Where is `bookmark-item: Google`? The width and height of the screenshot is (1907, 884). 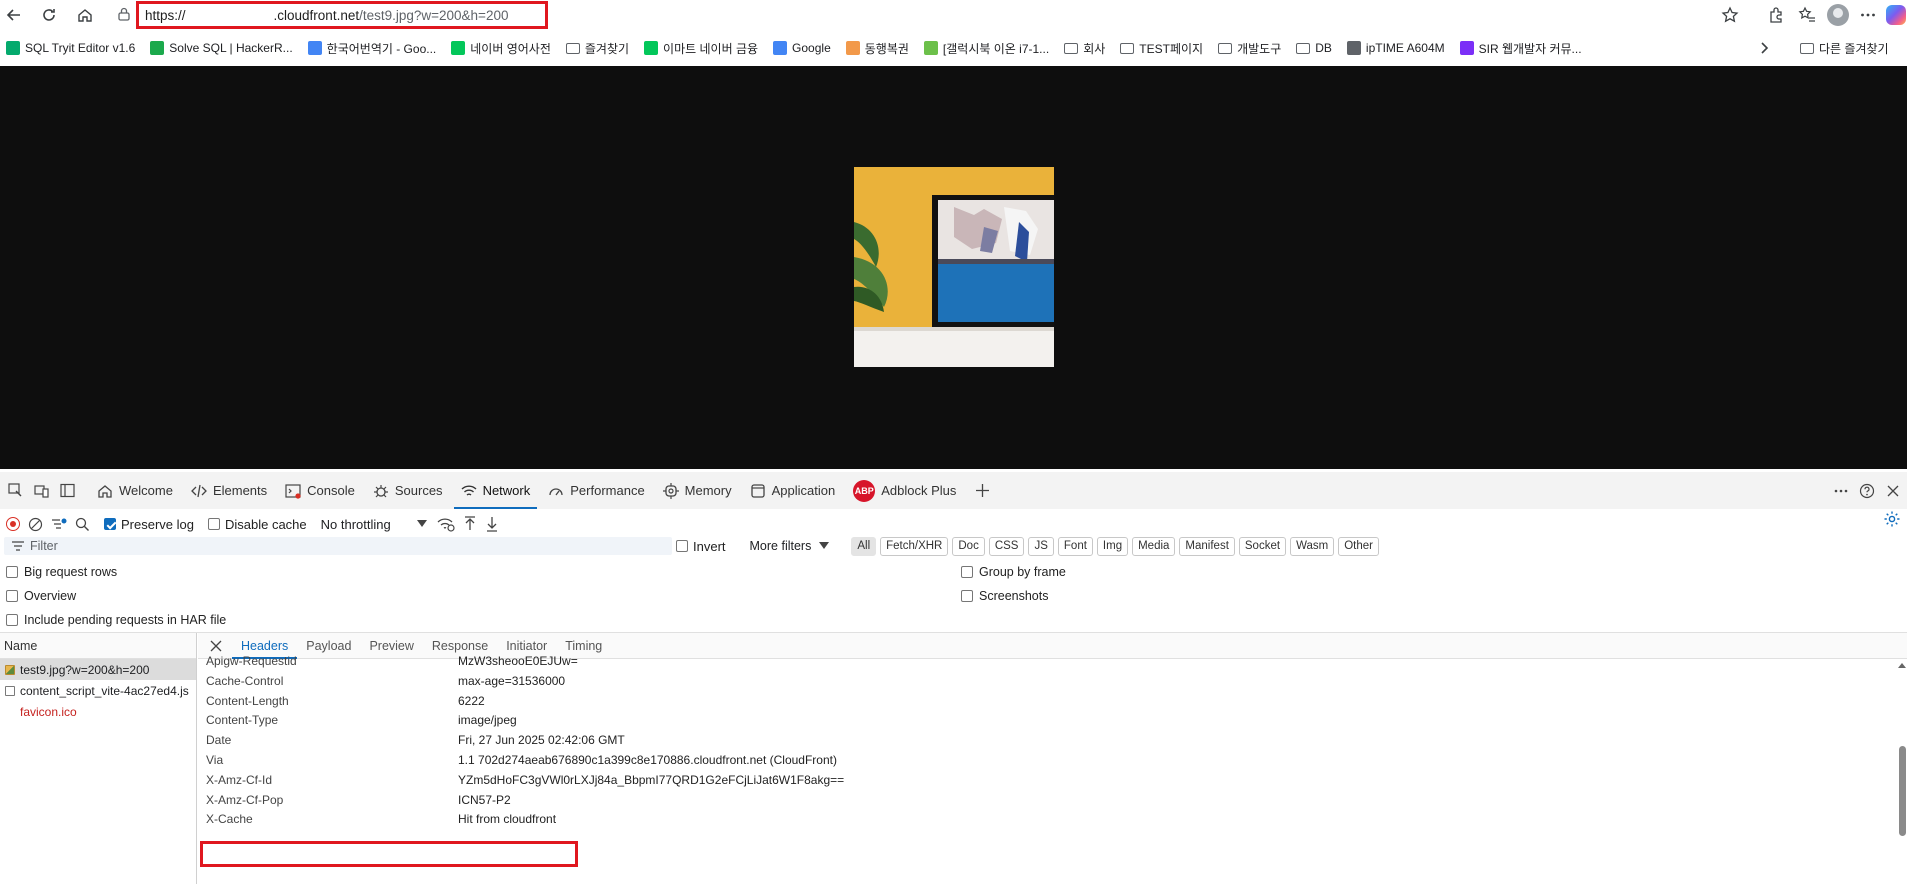 bookmark-item: Google is located at coordinates (802, 48).